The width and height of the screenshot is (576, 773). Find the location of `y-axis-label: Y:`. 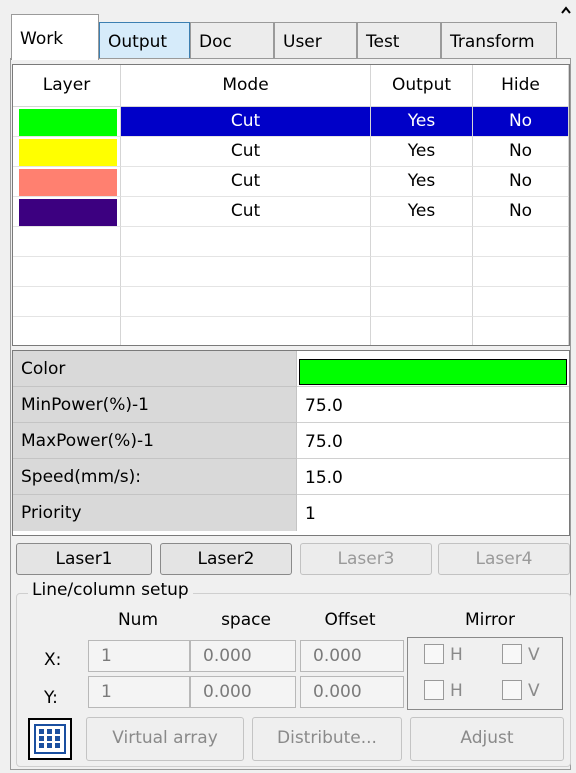

y-axis-label: Y: is located at coordinates (51, 698).